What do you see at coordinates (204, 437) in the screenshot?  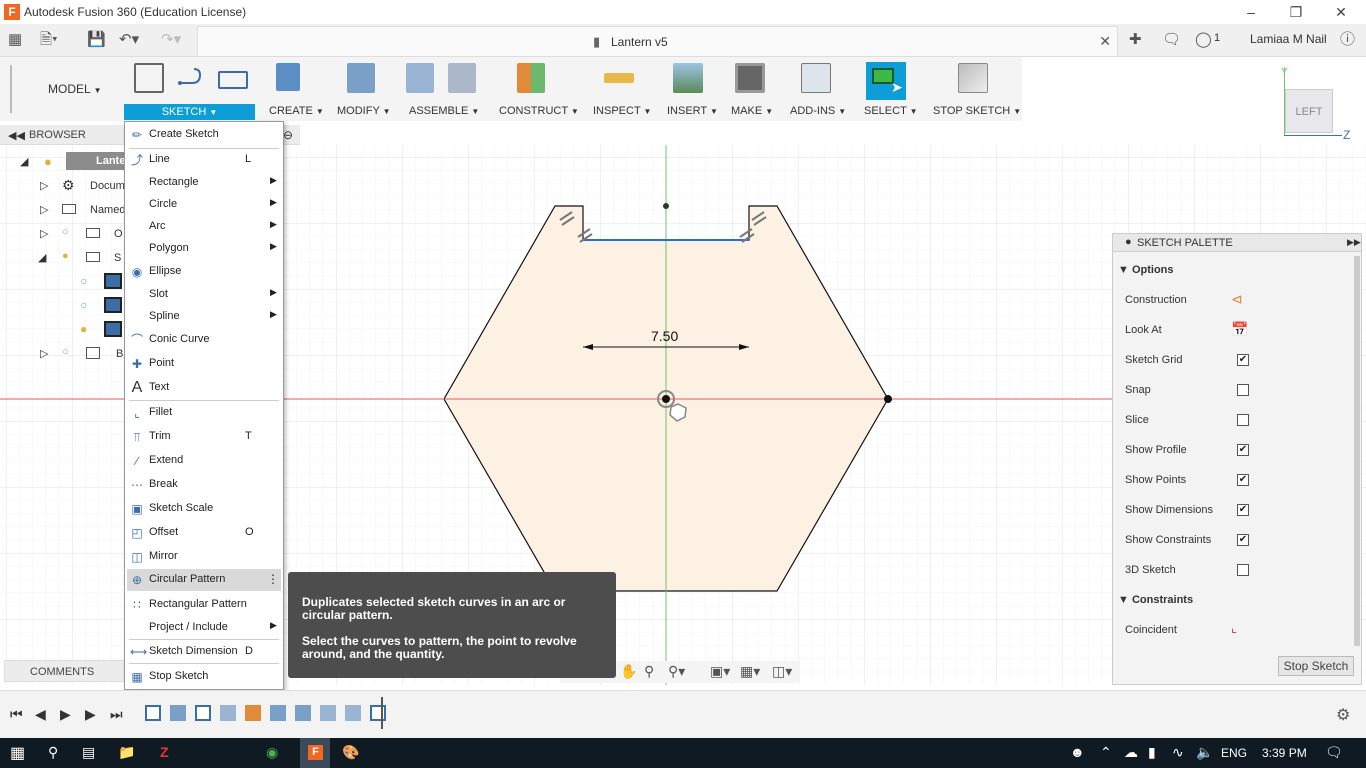 I see `menu-item-trim: ⫪ Trim T` at bounding box center [204, 437].